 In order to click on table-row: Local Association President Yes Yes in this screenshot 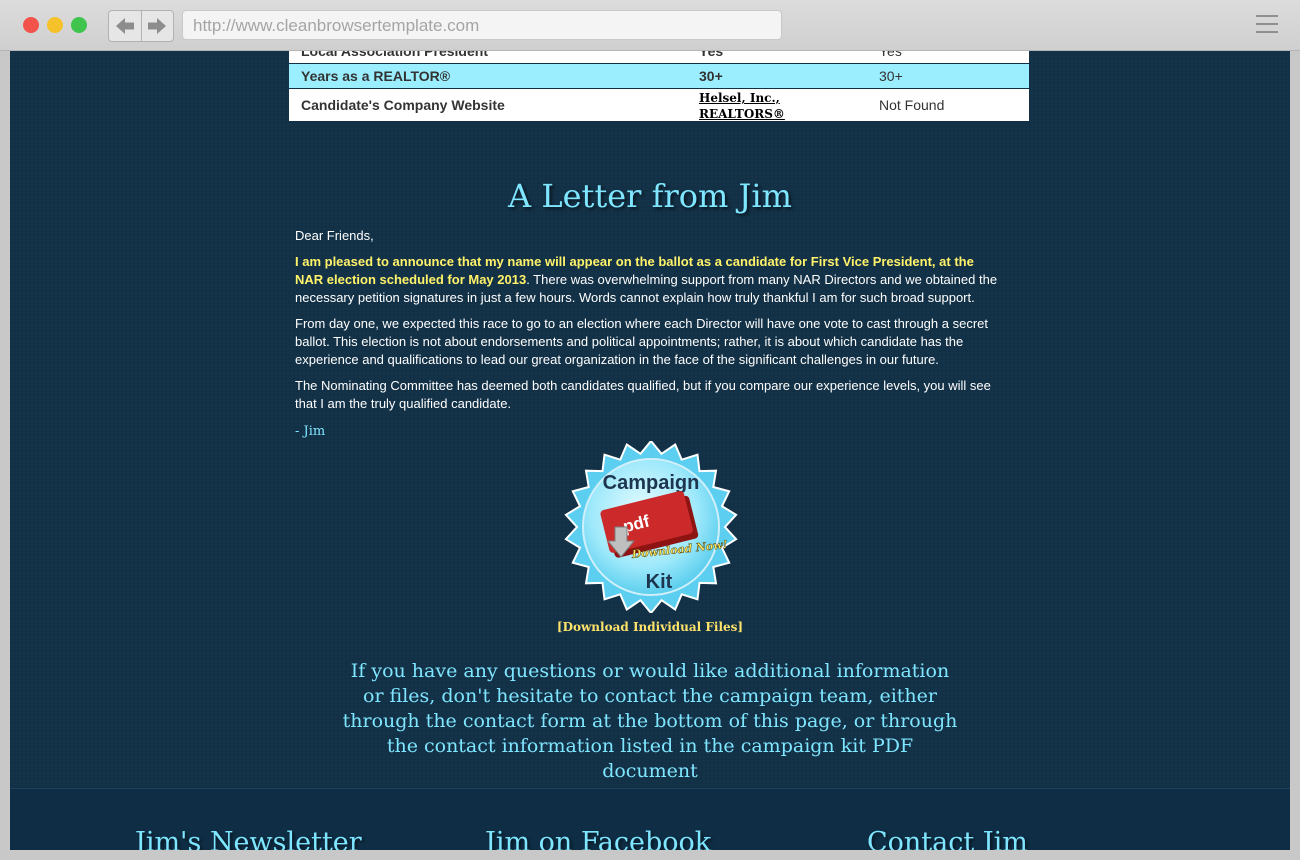, I will do `click(659, 57)`.